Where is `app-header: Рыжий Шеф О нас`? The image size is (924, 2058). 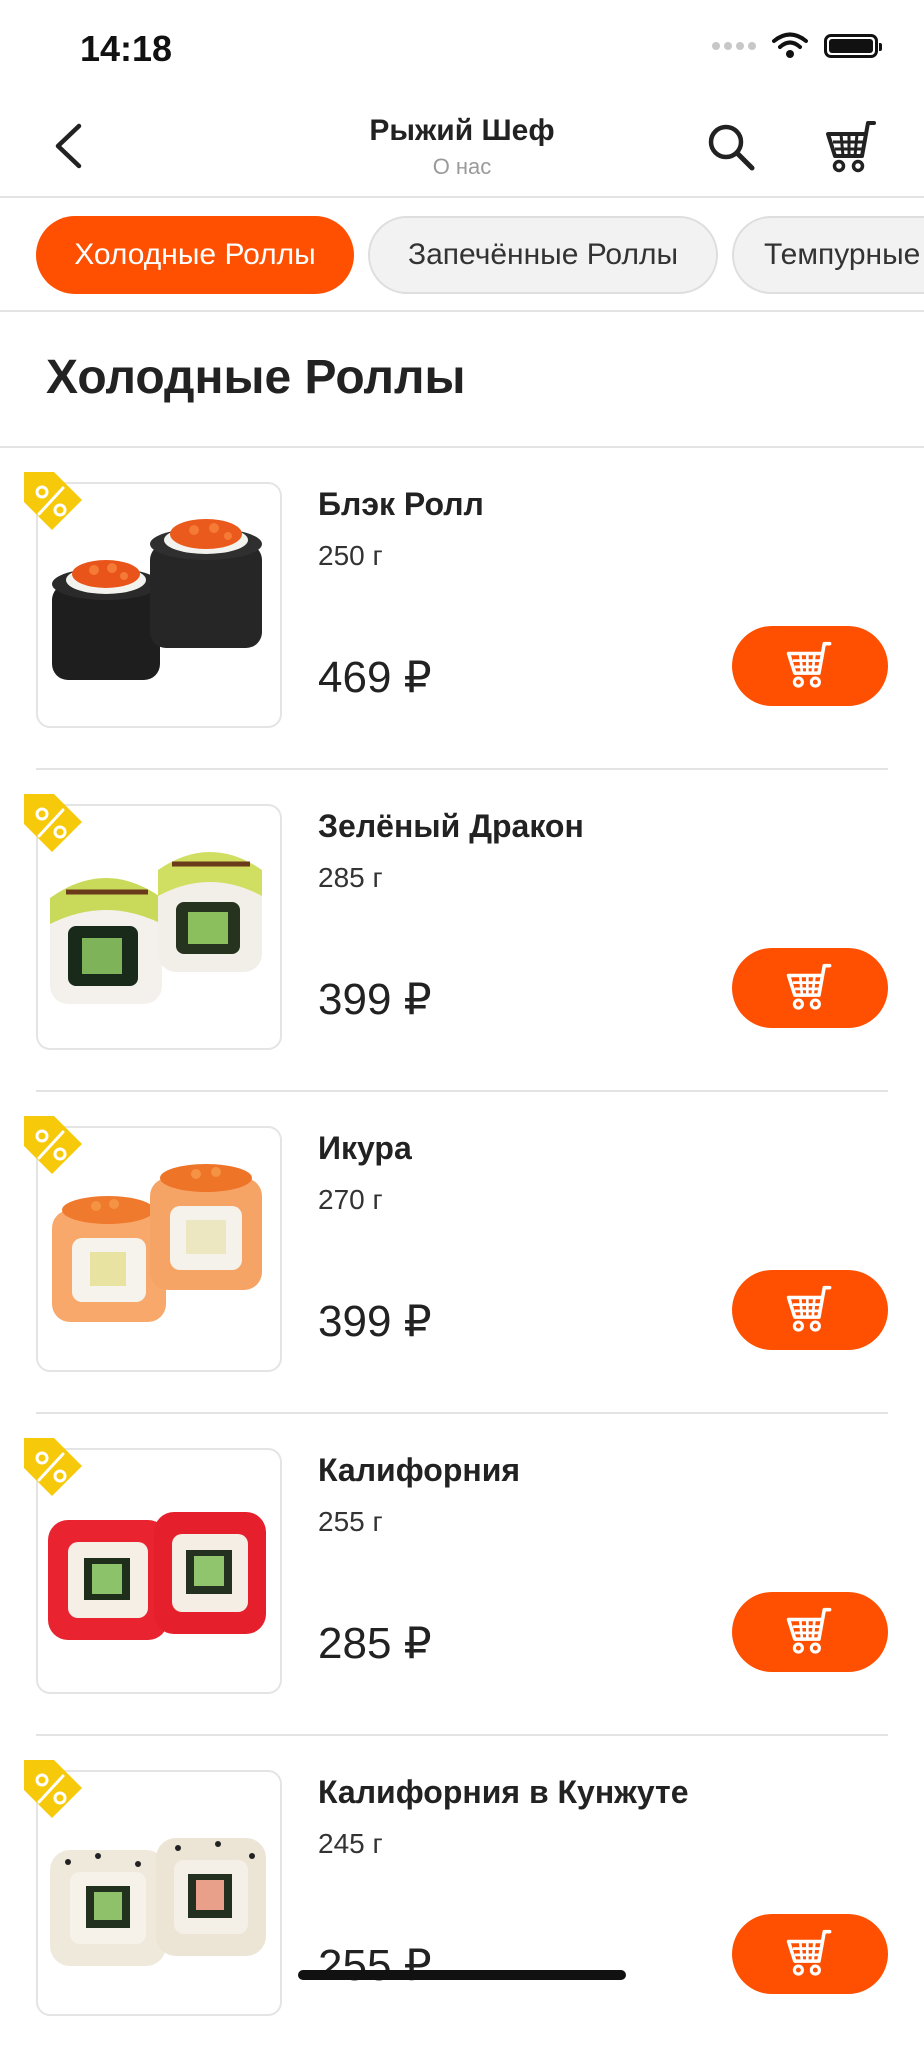 app-header: Рыжий Шеф О нас is located at coordinates (462, 149).